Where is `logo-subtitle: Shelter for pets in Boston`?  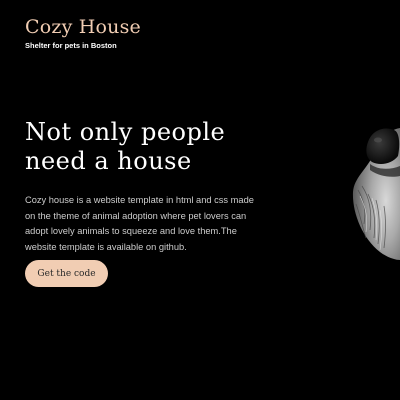 logo-subtitle: Shelter for pets in Boston is located at coordinates (71, 45).